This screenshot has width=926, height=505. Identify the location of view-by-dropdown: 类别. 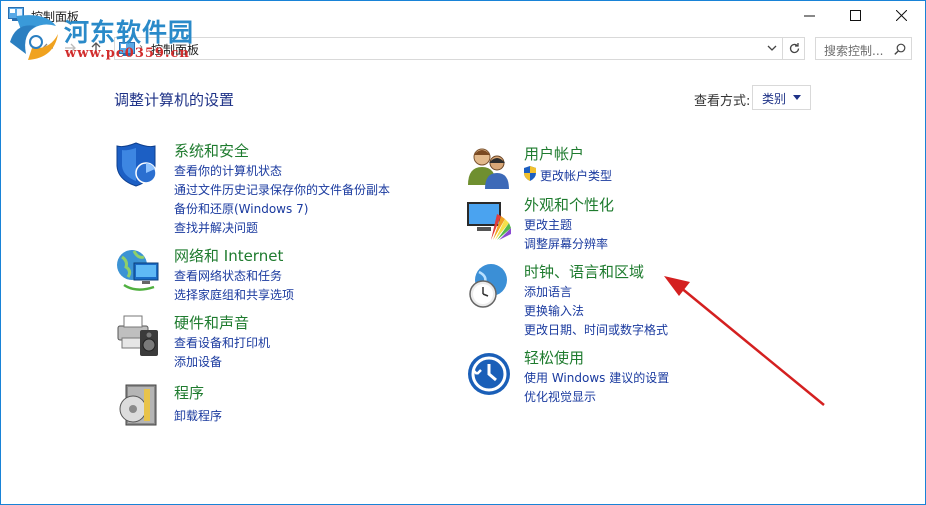
(781, 97).